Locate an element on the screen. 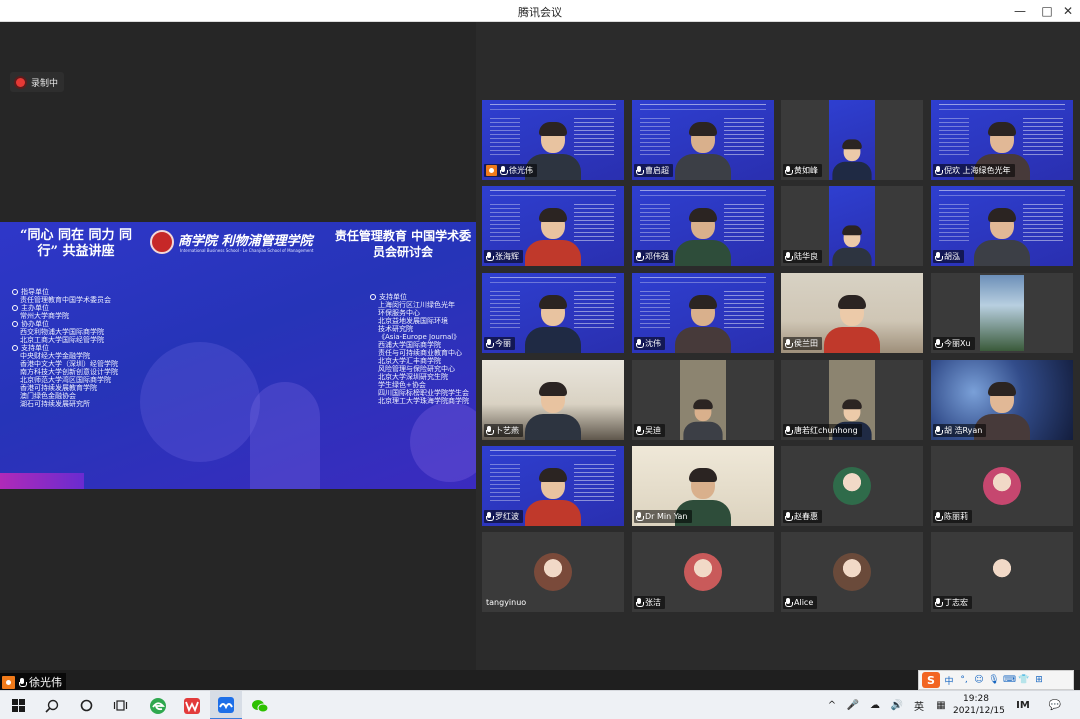  participant-tile: 今丽Xu is located at coordinates (1002, 313).